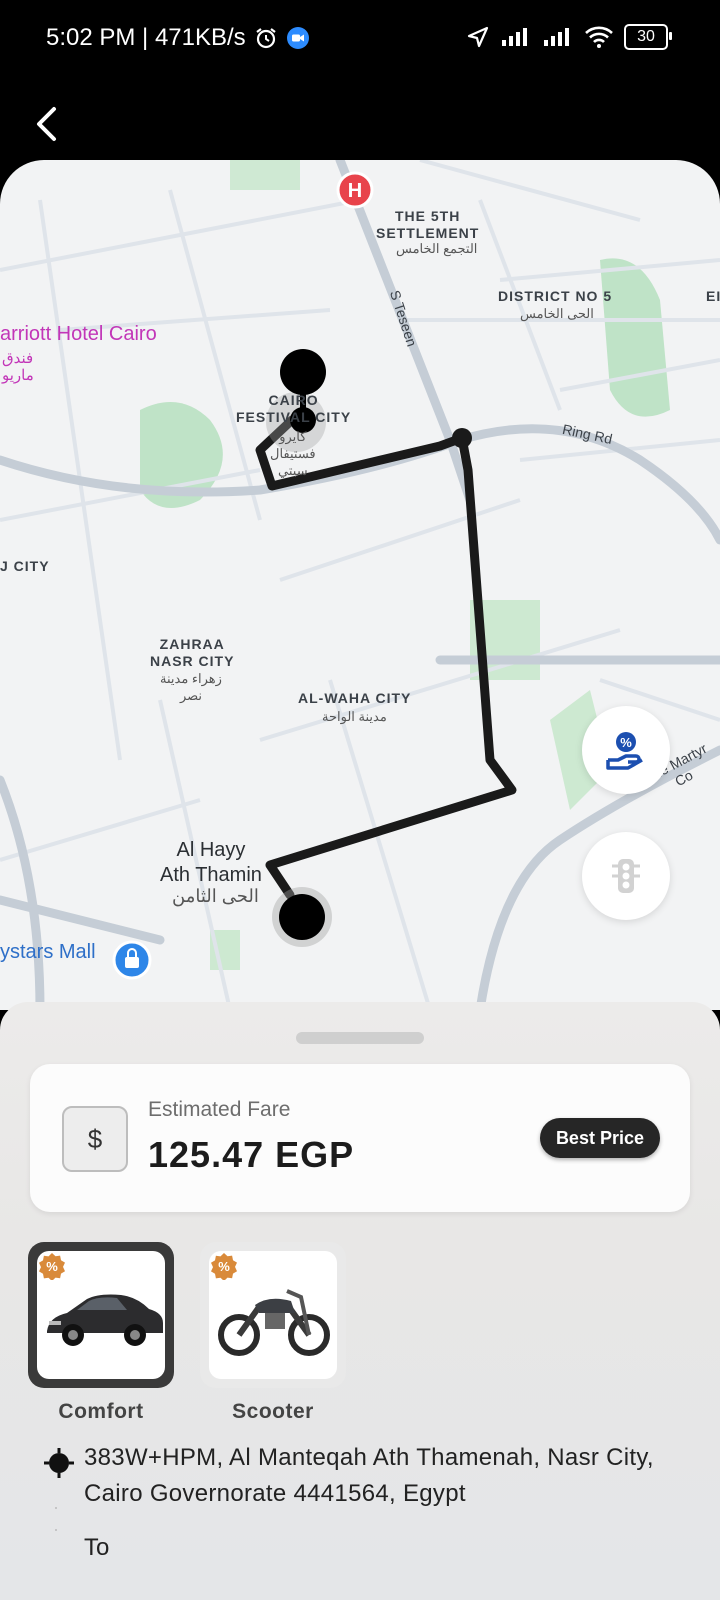 The image size is (720, 1600). What do you see at coordinates (78, 334) in the screenshot?
I see `map-label-marriott: arriott Hotel Cairo` at bounding box center [78, 334].